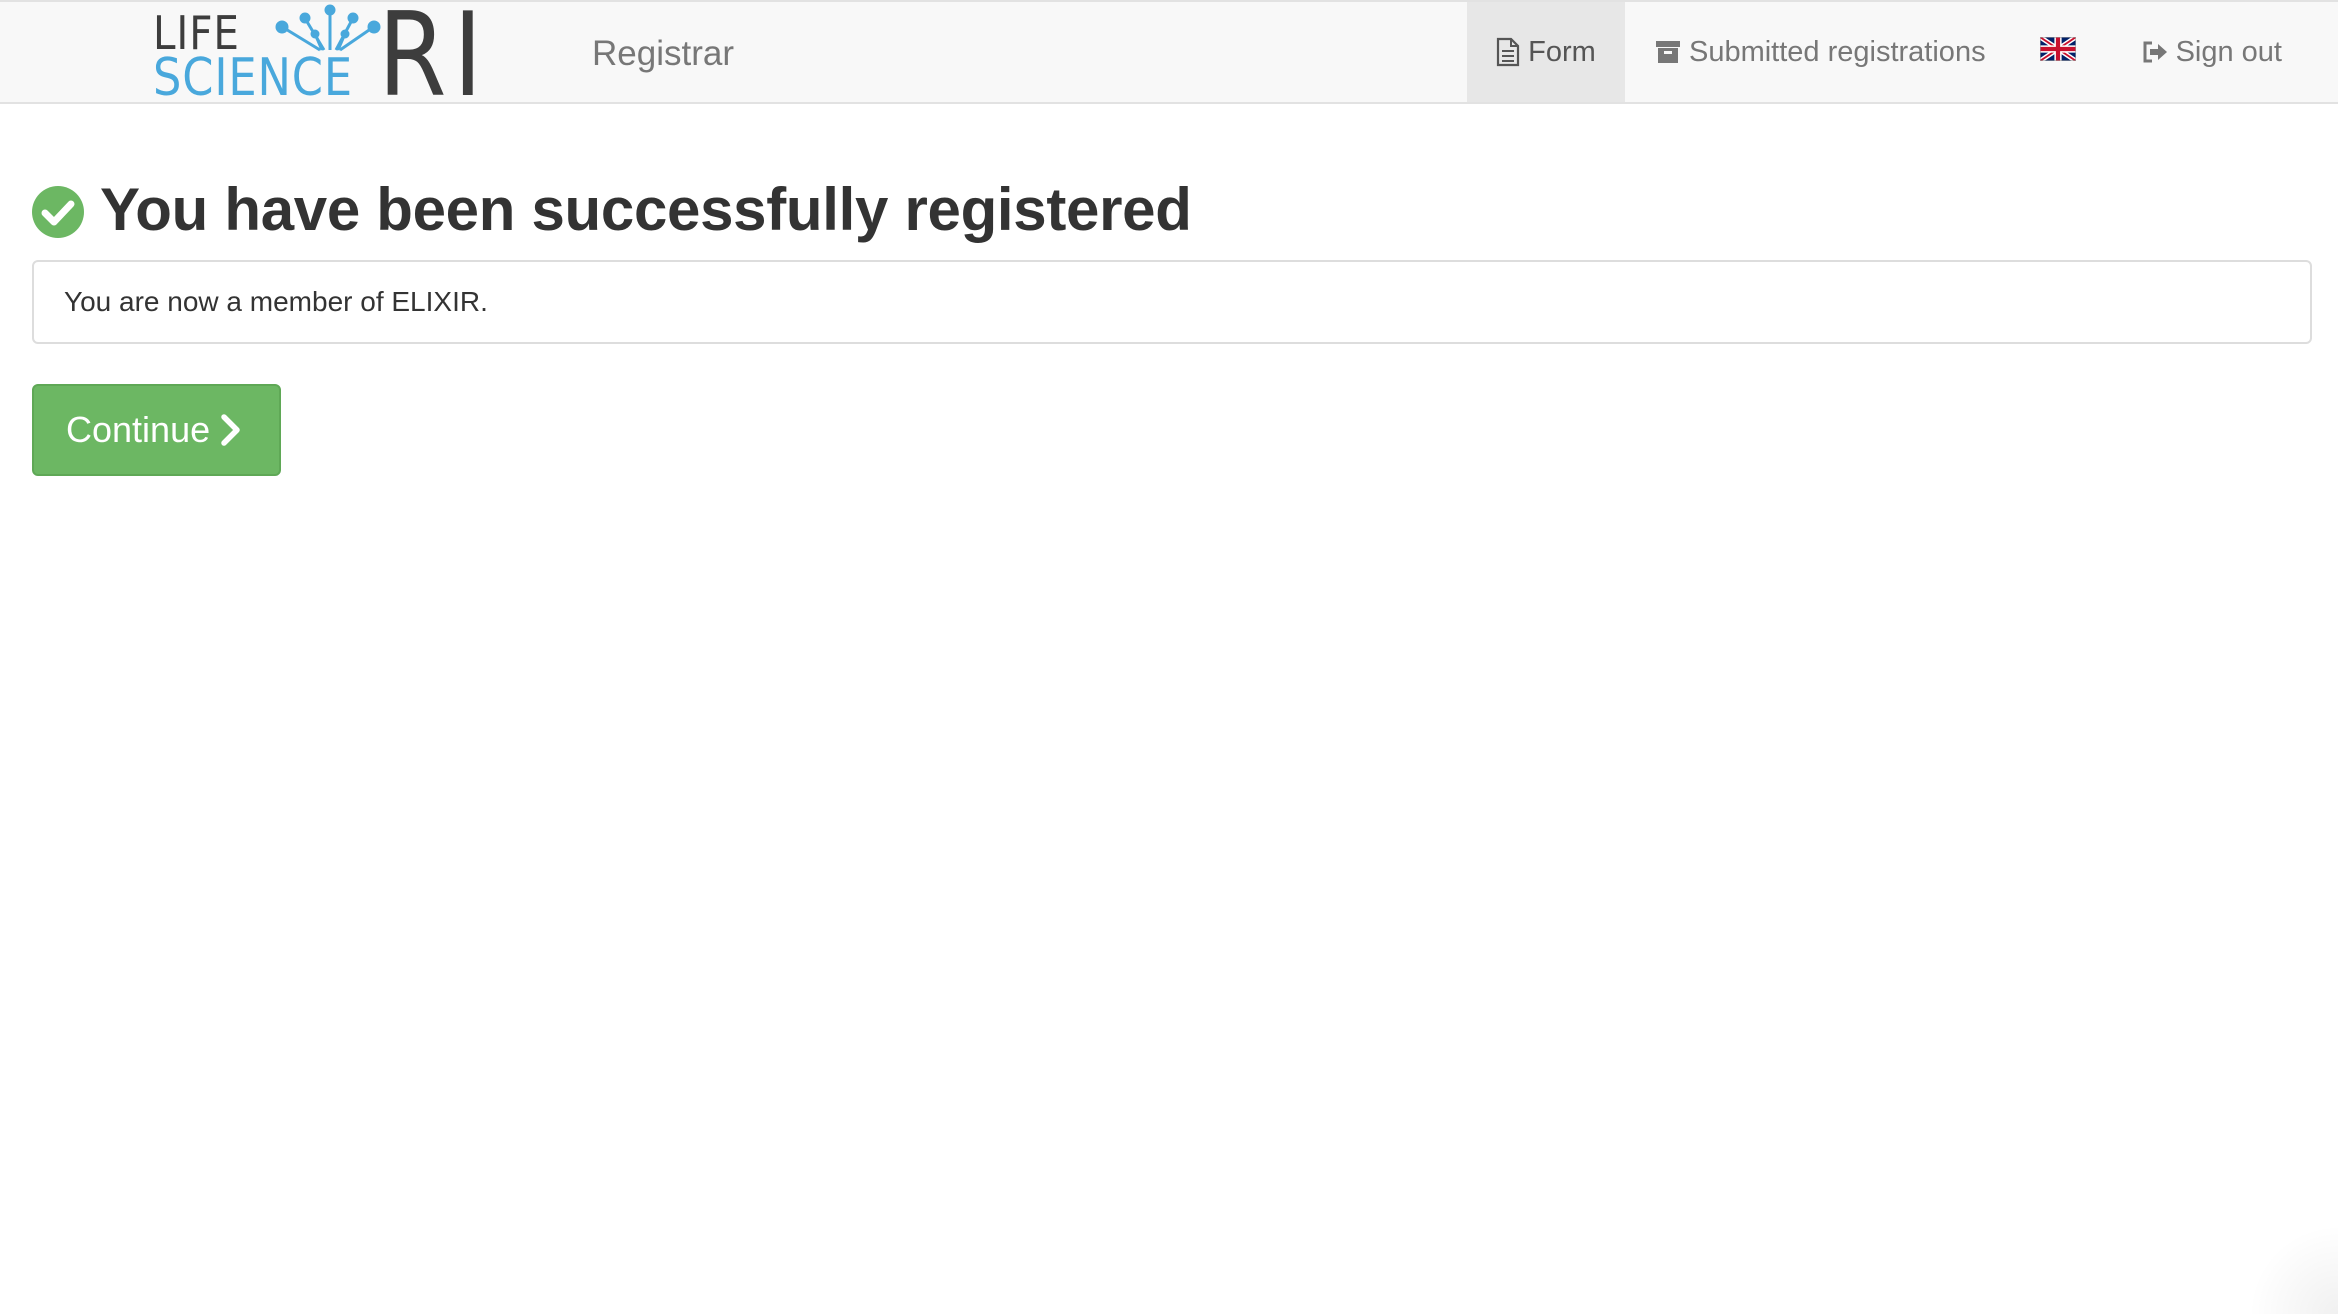 This screenshot has height=1314, width=2338. I want to click on life-science-ri-logo: LIFE SCIENCE RI, so click(316, 57).